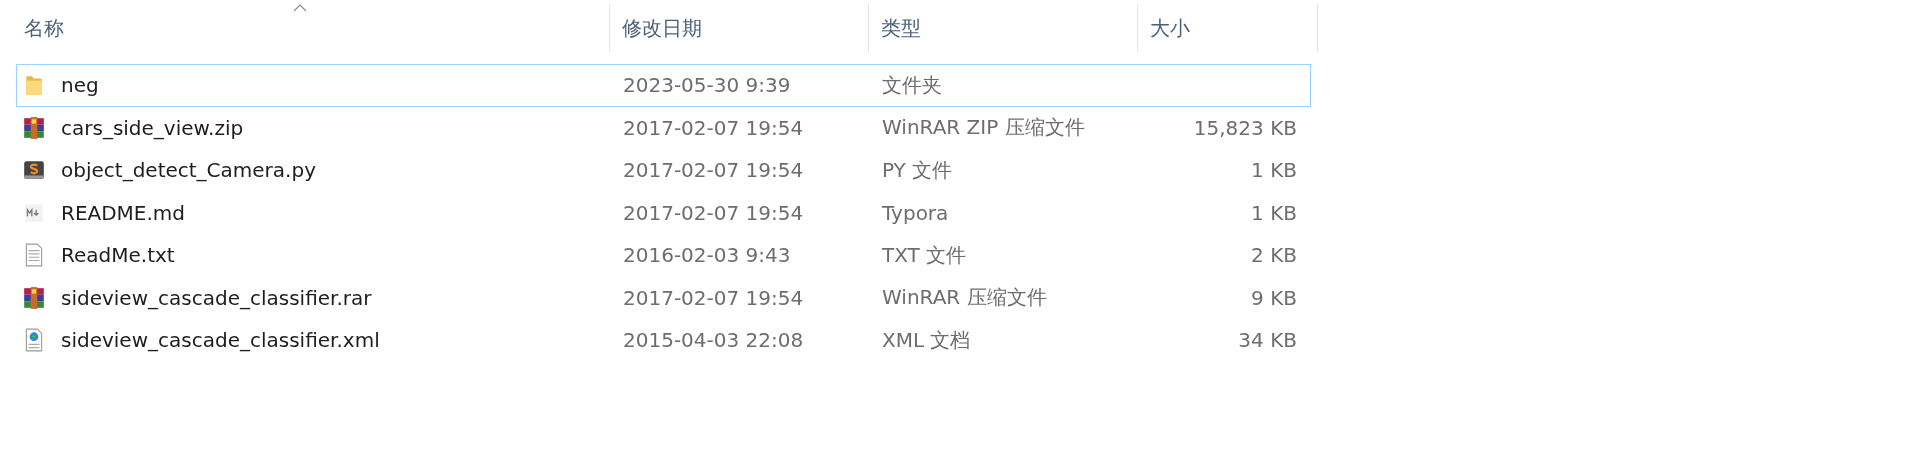 This screenshot has height=456, width=1920. Describe the element at coordinates (739, 28) in the screenshot. I see `column-header: 修改日期` at that location.